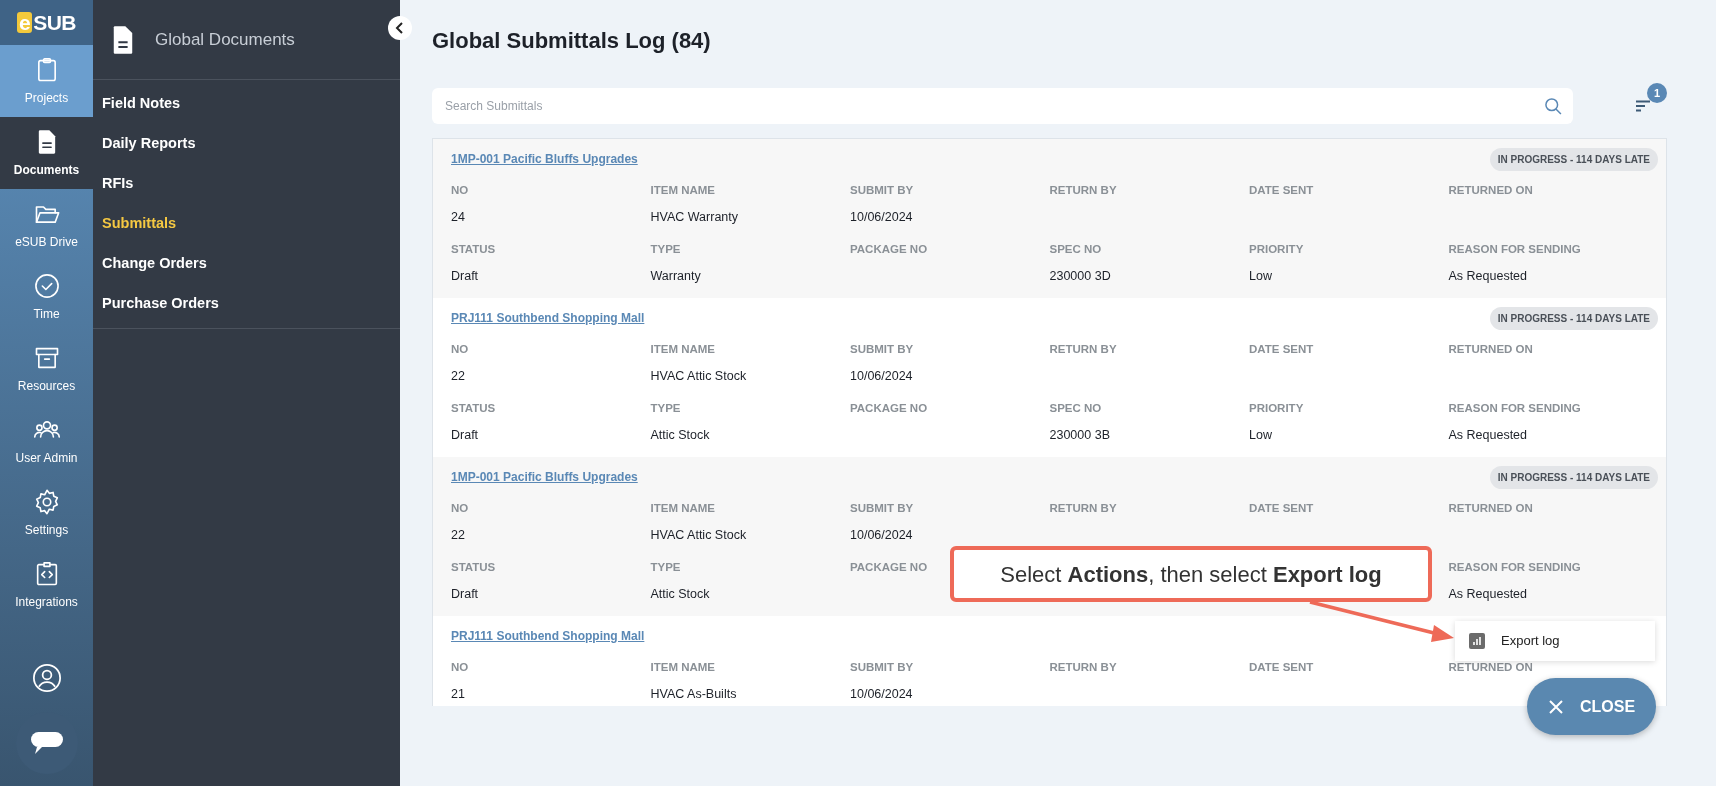 The width and height of the screenshot is (1716, 786). Describe the element at coordinates (694, 217) in the screenshot. I see `field-value: HVAC Warranty` at that location.